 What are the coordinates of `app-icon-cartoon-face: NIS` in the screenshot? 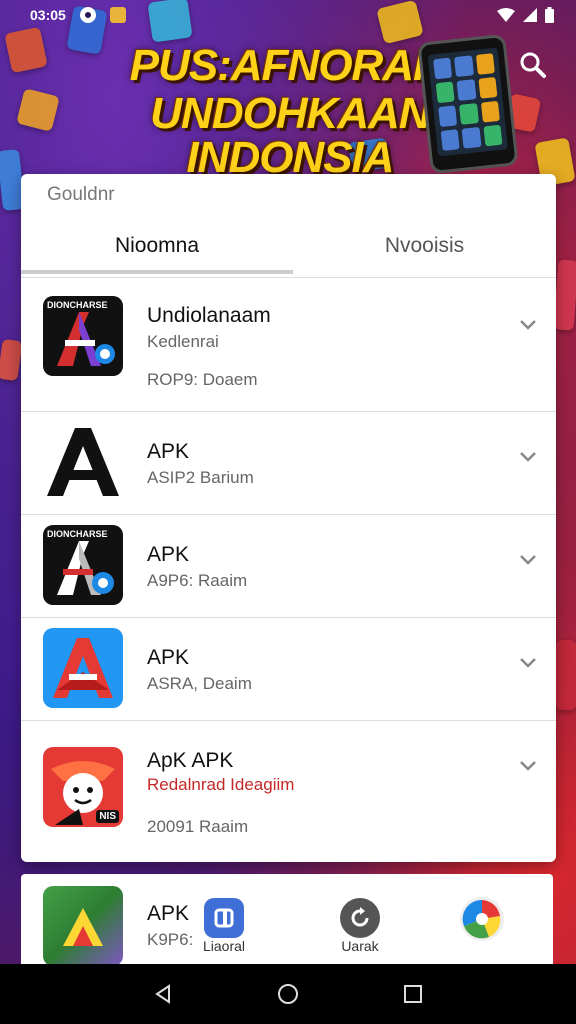 It's located at (83, 787).